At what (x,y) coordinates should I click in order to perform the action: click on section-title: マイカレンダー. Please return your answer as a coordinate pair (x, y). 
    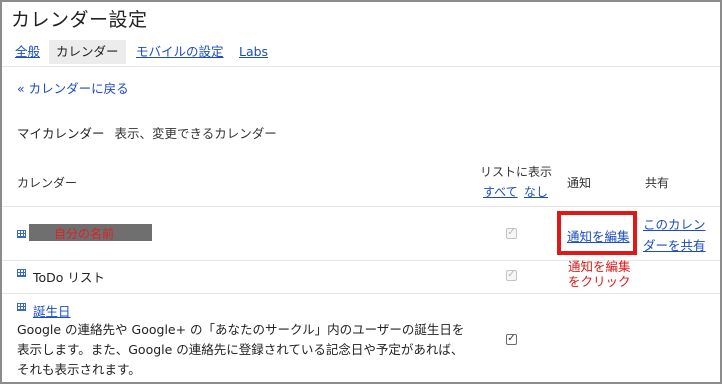
    Looking at the image, I should click on (61, 133).